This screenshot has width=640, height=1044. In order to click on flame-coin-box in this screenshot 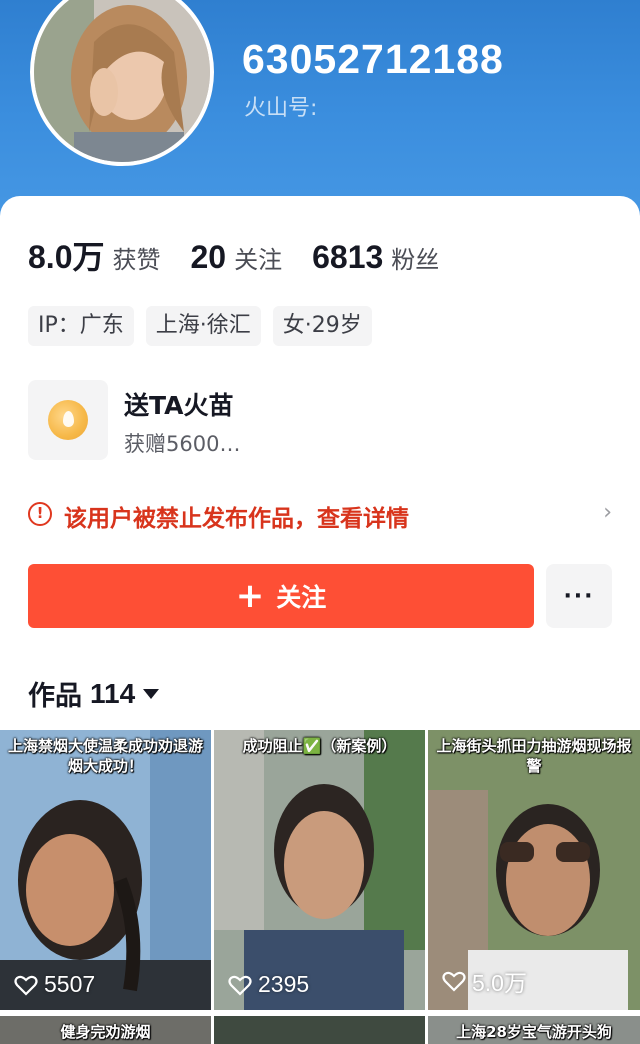, I will do `click(68, 420)`.